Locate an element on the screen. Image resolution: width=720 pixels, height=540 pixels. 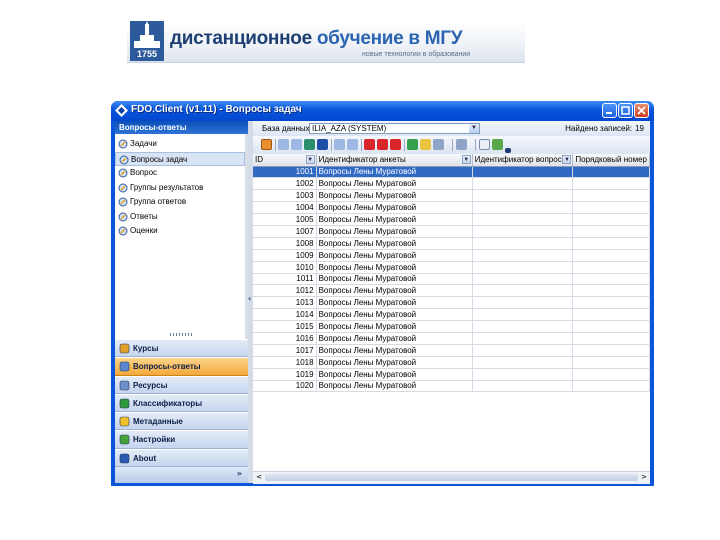
table-row: 1008 Вопросы Лены Муратовой is located at coordinates (451, 243).